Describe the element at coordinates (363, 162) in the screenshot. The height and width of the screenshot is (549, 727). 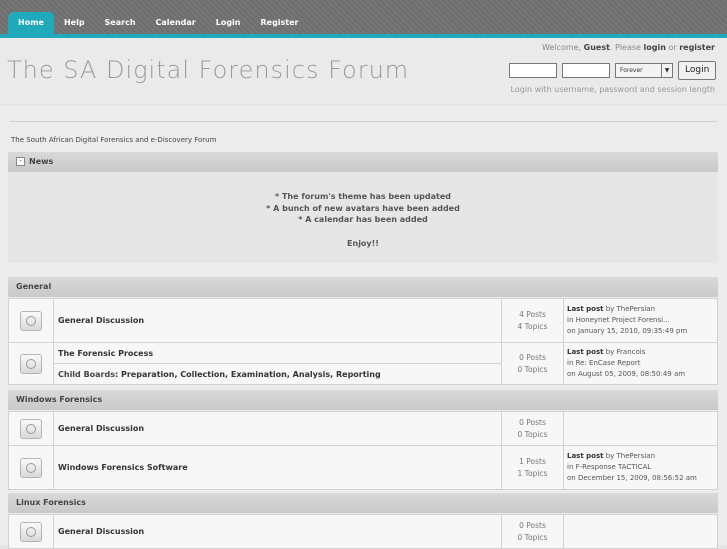
I see `news-header: - News` at that location.